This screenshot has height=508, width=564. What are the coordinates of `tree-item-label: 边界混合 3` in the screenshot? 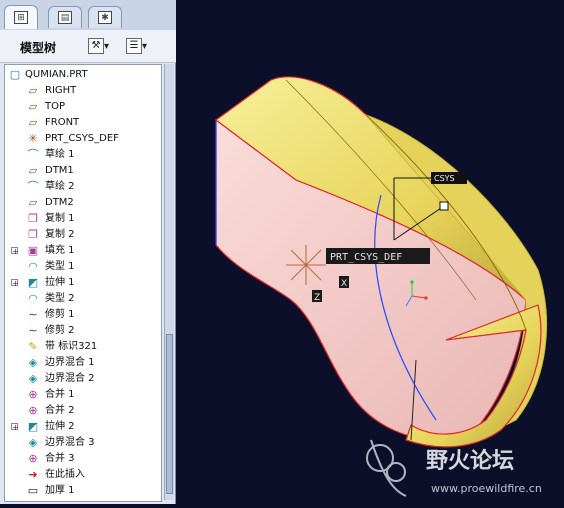 It's located at (70, 442).